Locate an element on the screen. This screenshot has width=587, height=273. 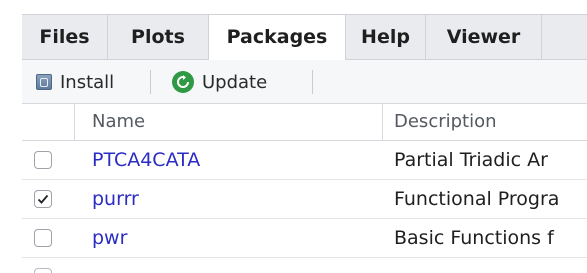
package-name-link: pwr is located at coordinates (109, 238).